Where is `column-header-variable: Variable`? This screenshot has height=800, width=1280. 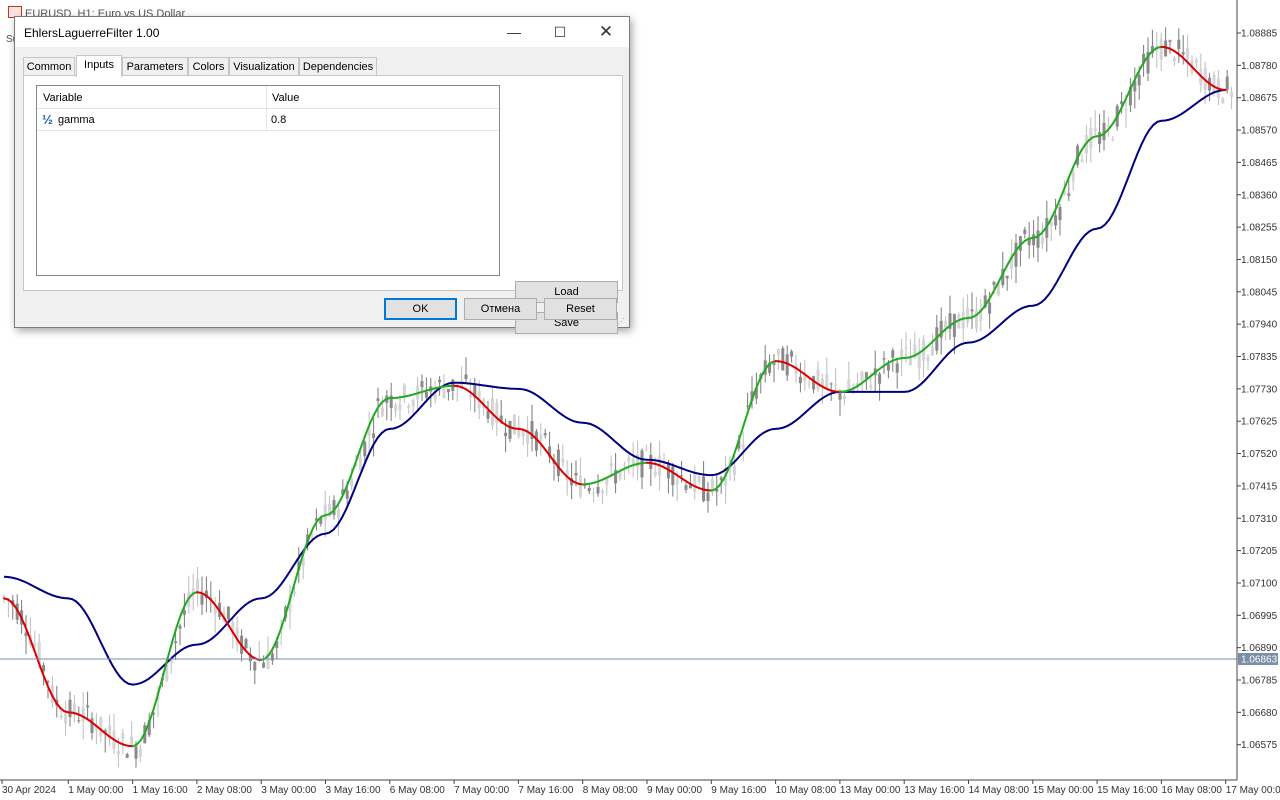
column-header-variable: Variable is located at coordinates (63, 98).